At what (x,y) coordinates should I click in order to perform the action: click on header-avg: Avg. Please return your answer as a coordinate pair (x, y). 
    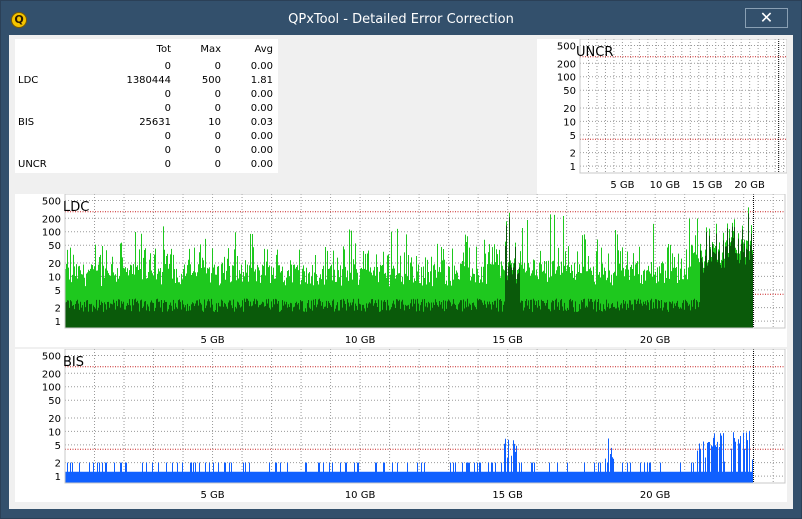
    Looking at the image, I should click on (263, 49).